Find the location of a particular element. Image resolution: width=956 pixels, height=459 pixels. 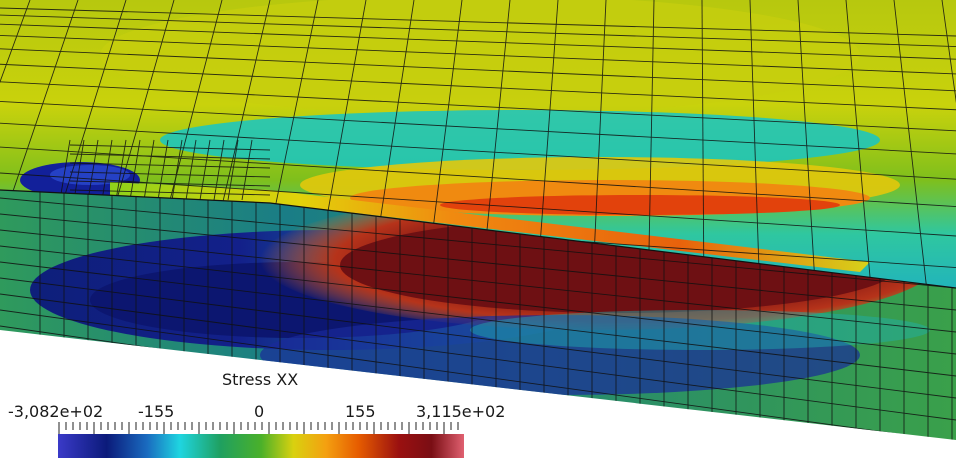

tick-label-min: -3,082e+02 is located at coordinates (56, 411).